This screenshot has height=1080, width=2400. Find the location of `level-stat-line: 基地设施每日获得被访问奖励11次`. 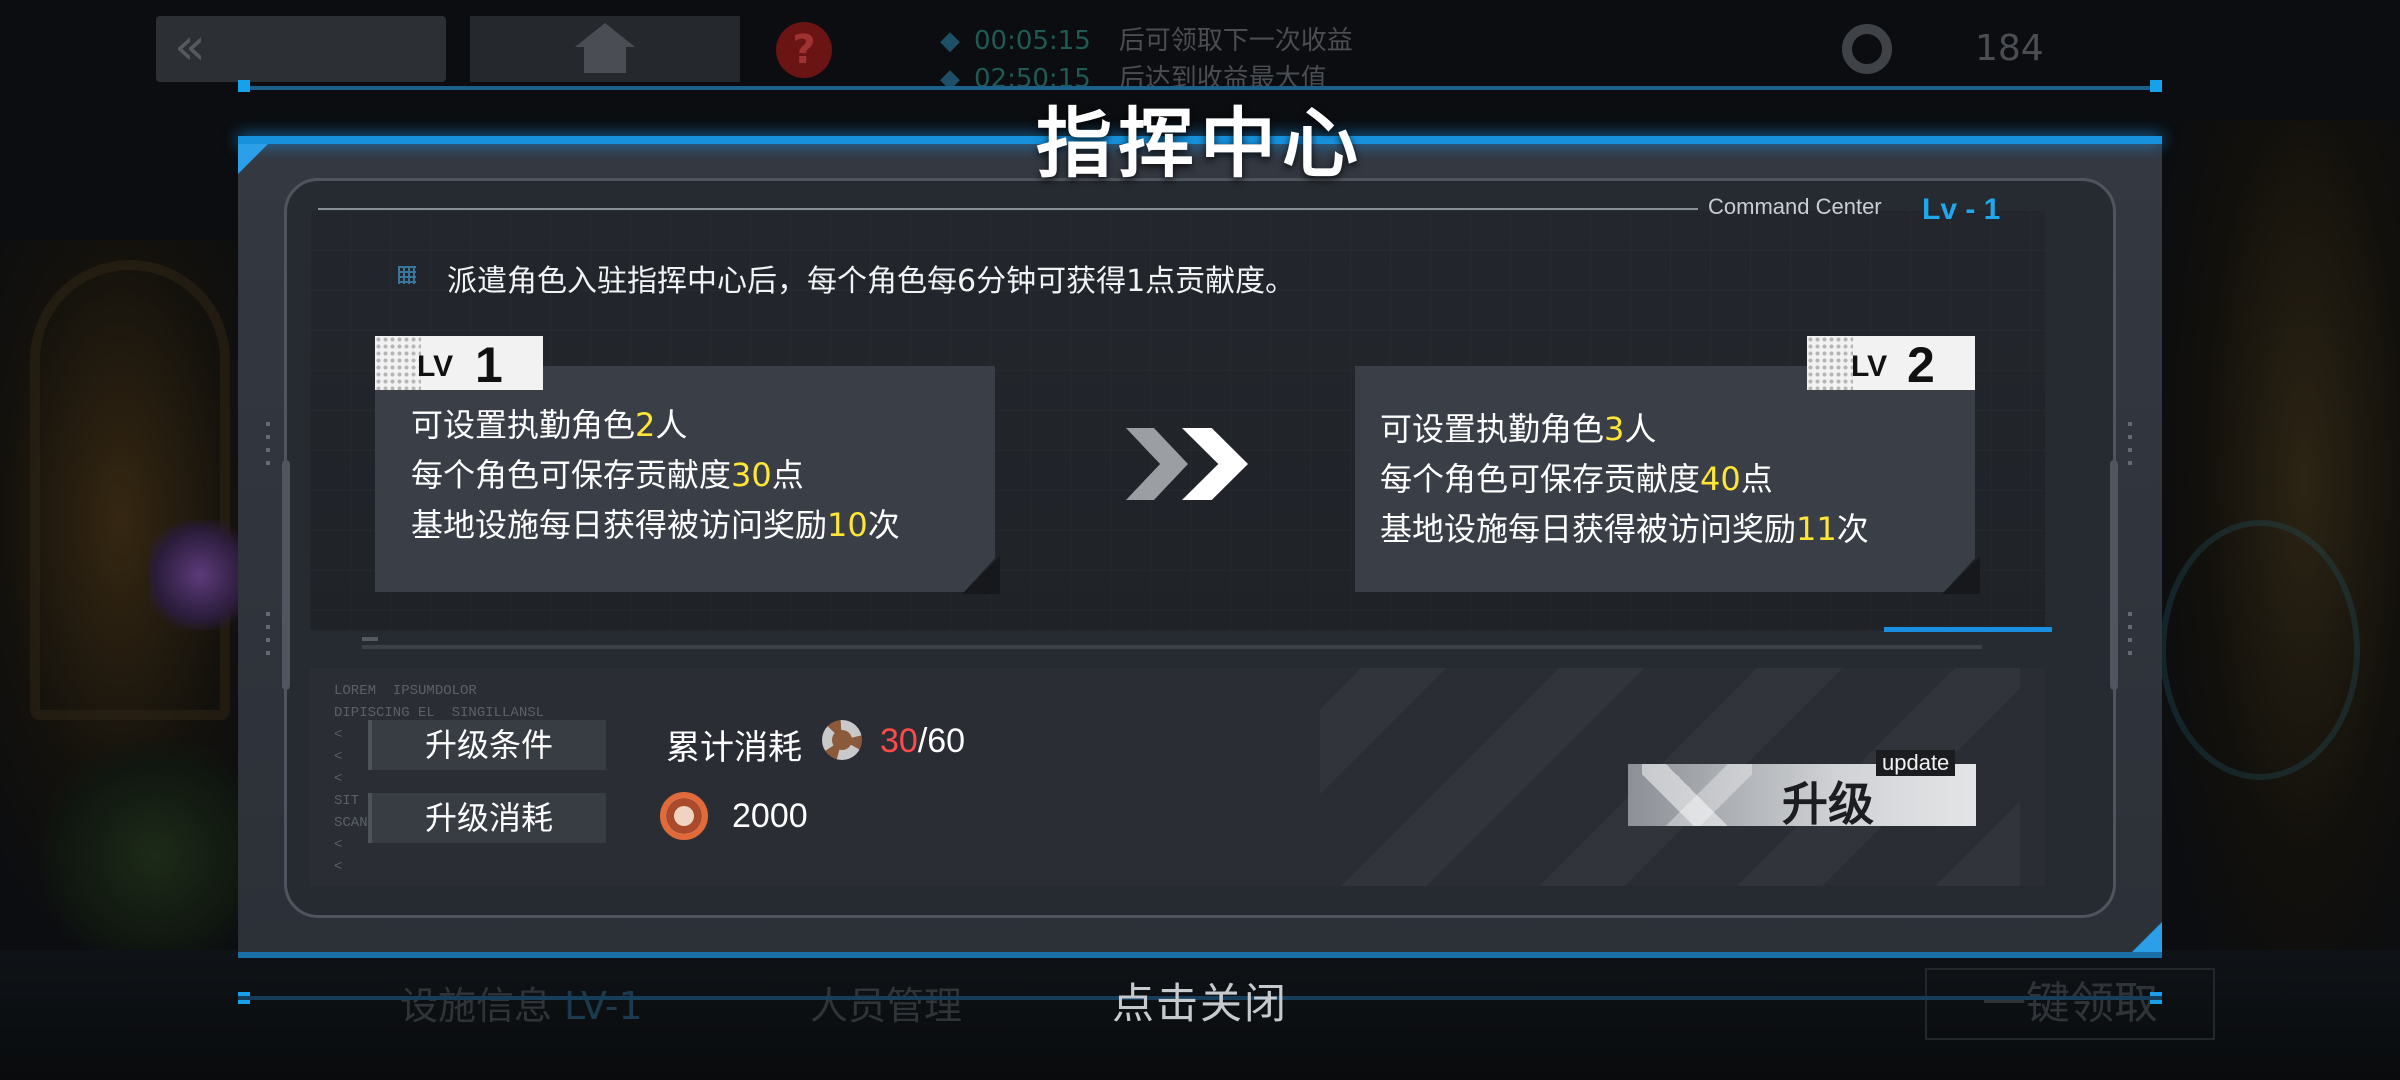

level-stat-line: 基地设施每日获得被访问奖励11次 is located at coordinates (1624, 529).